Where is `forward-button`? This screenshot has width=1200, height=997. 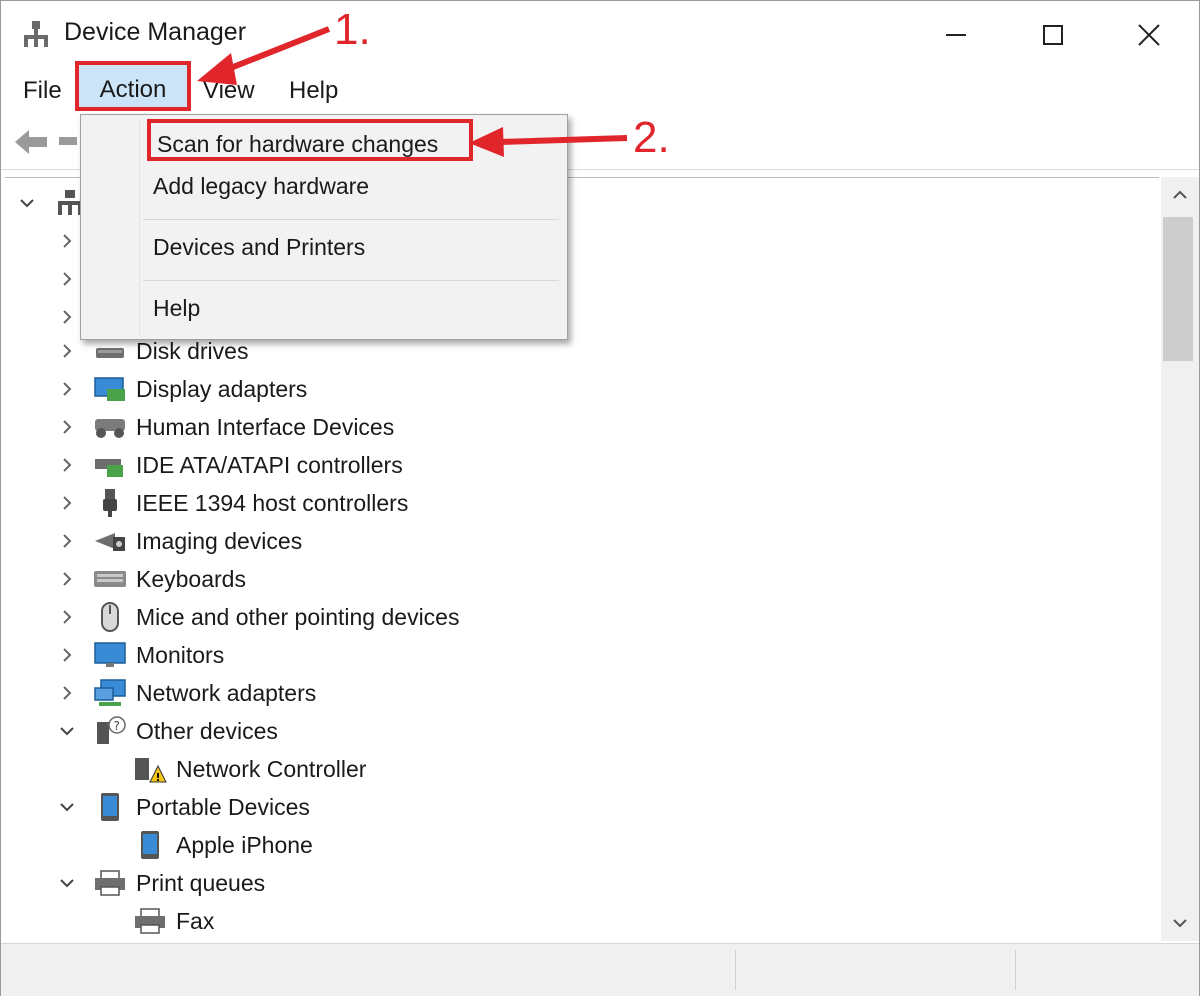
forward-button is located at coordinates (68, 143).